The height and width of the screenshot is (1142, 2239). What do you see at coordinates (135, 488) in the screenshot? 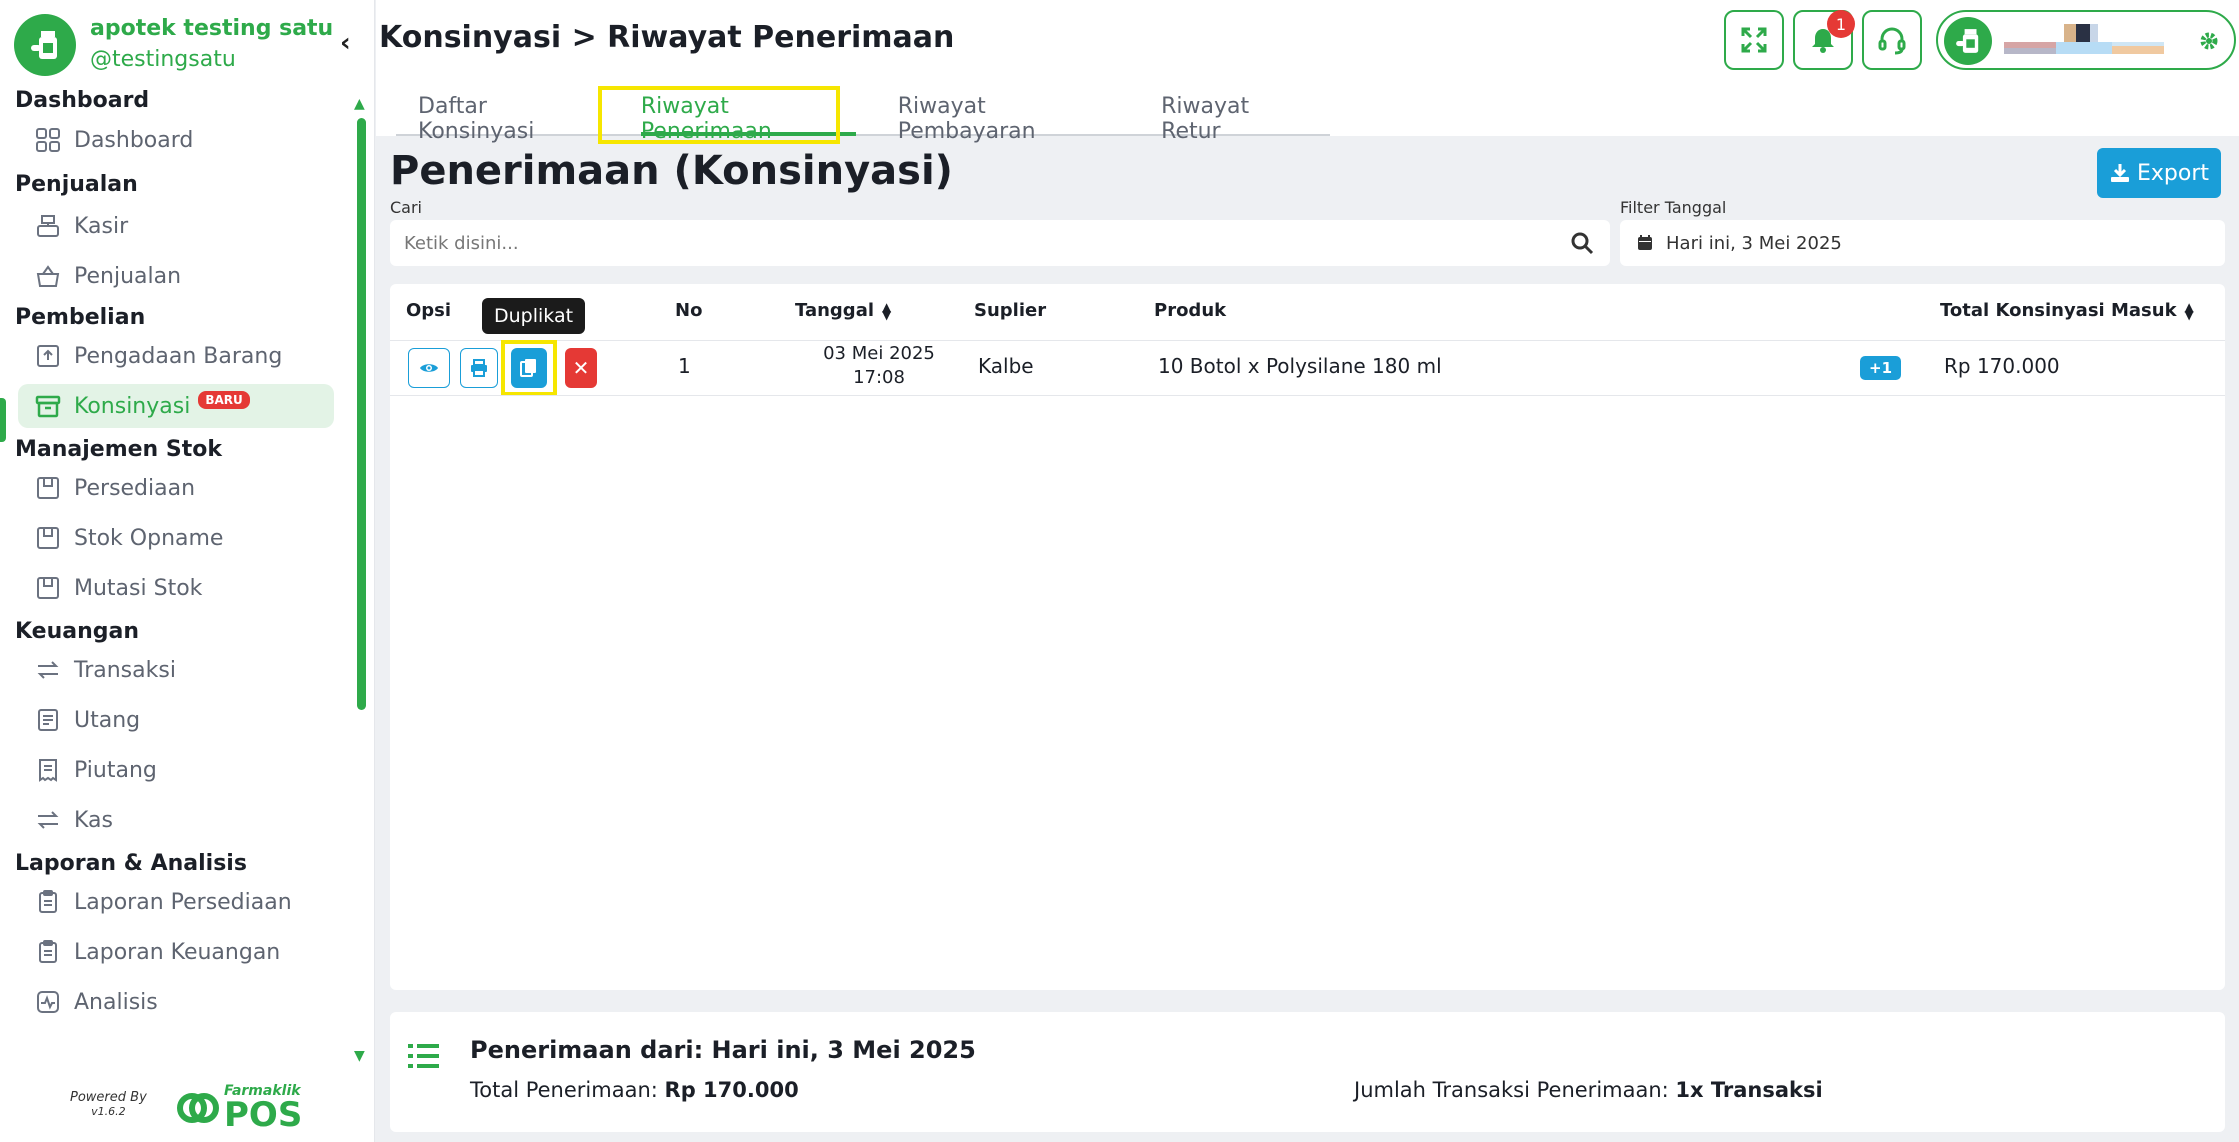
I see `sidebar-item-label: Persediaan` at bounding box center [135, 488].